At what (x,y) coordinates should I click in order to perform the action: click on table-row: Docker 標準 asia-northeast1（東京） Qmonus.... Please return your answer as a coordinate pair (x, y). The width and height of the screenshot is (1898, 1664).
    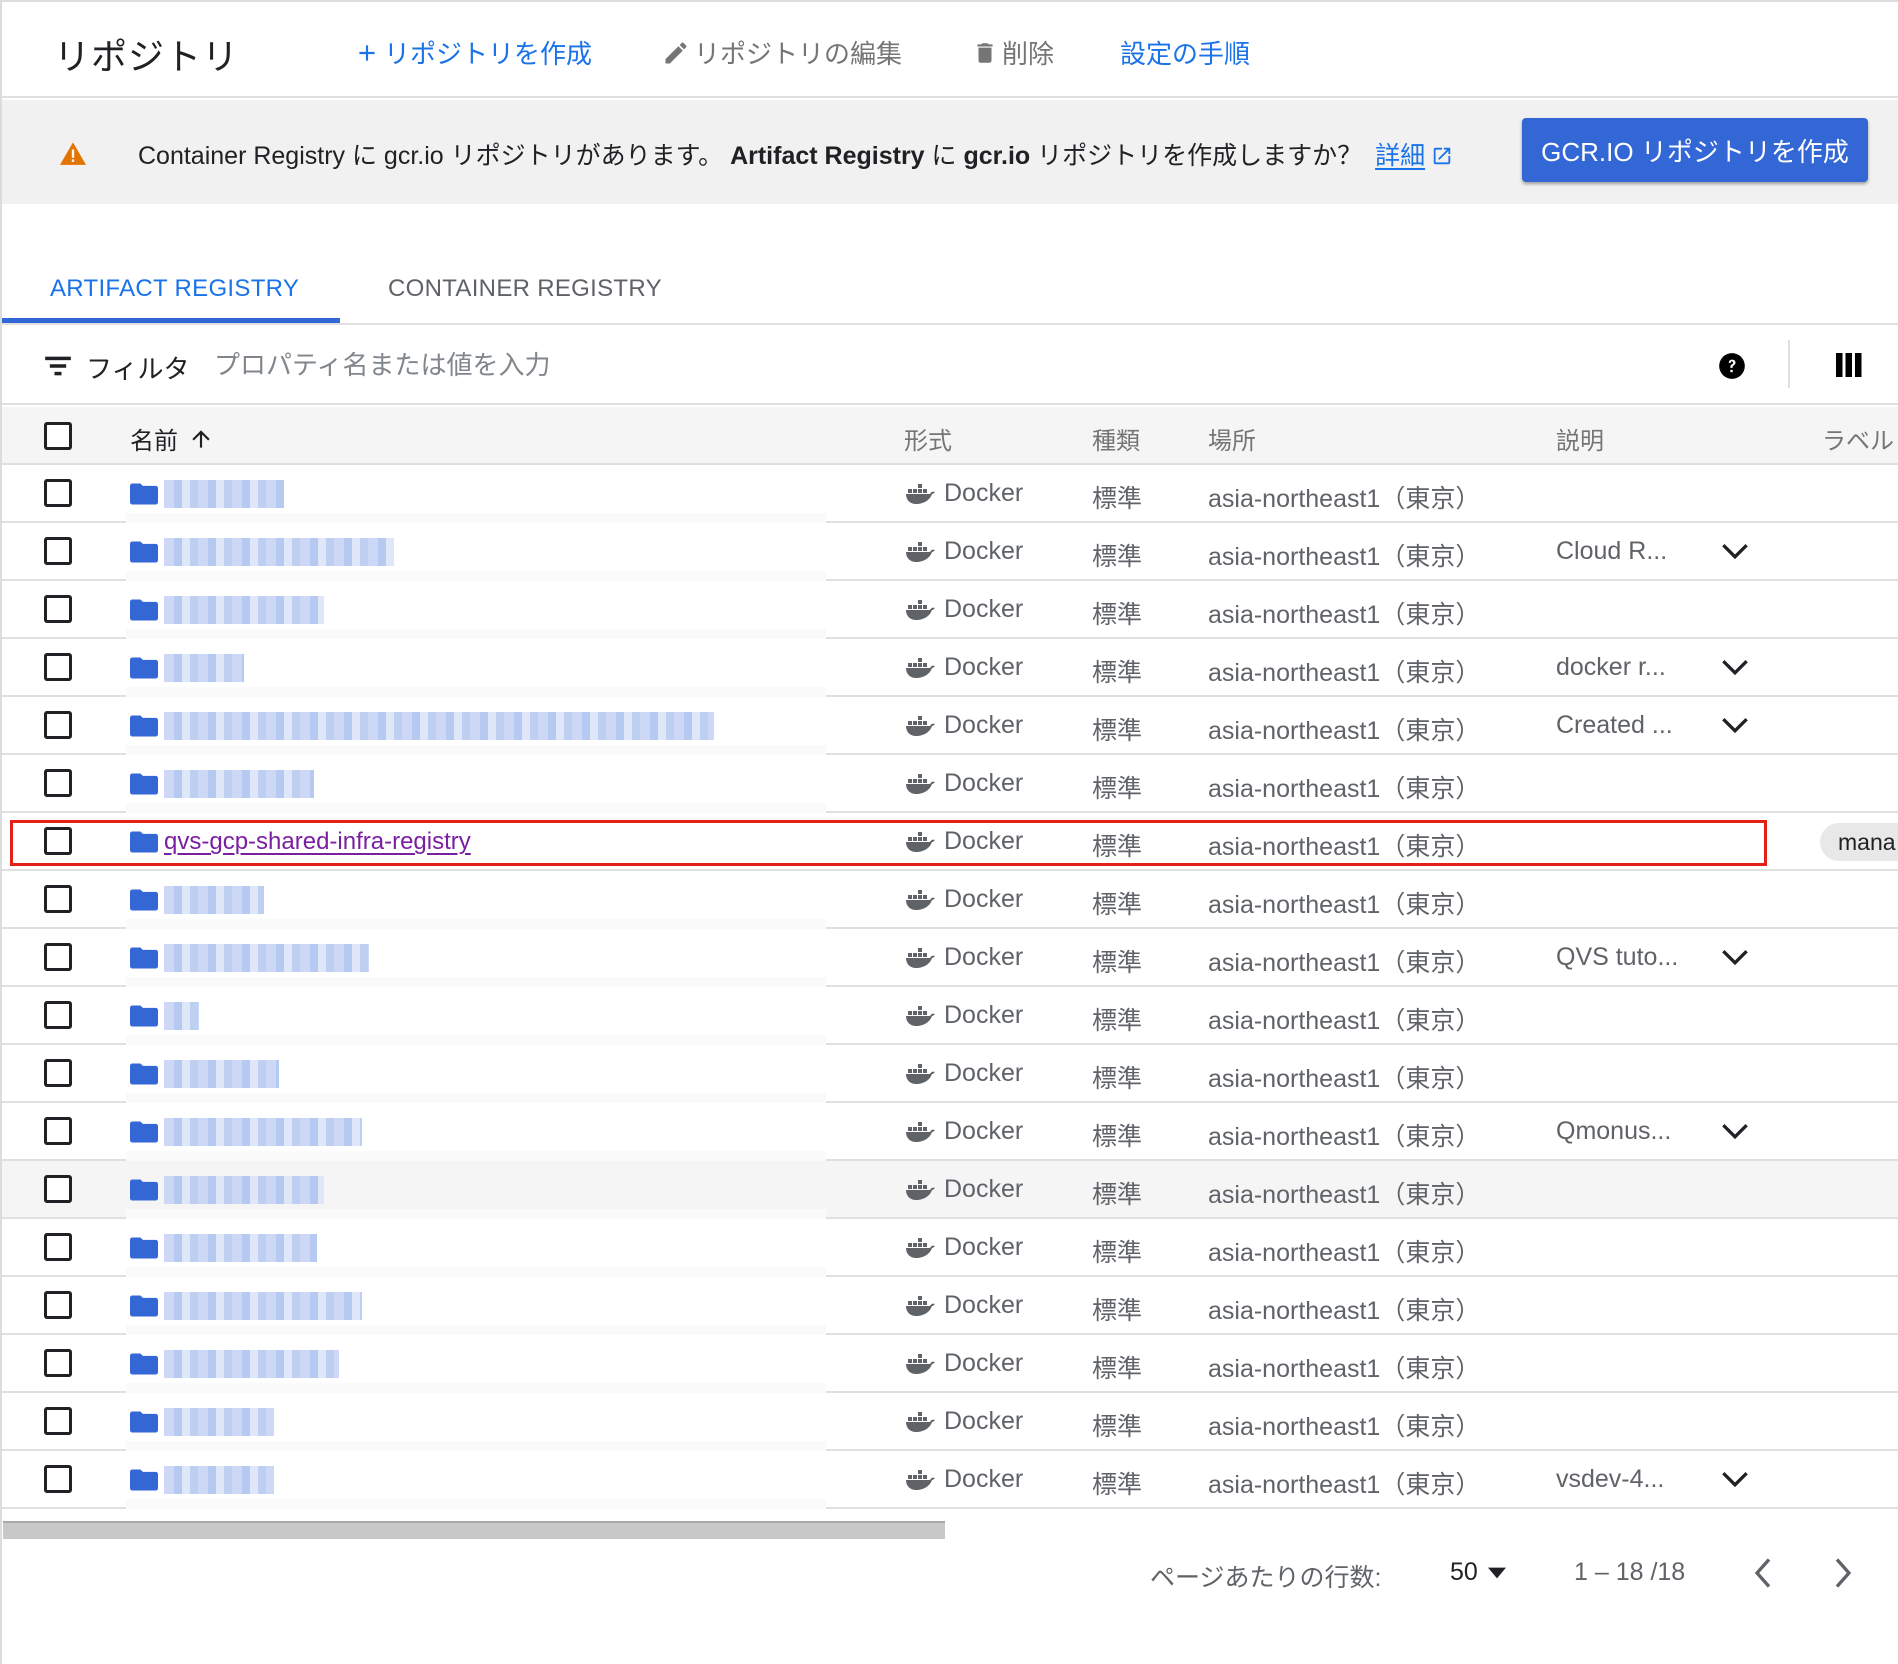
    Looking at the image, I should click on (950, 1132).